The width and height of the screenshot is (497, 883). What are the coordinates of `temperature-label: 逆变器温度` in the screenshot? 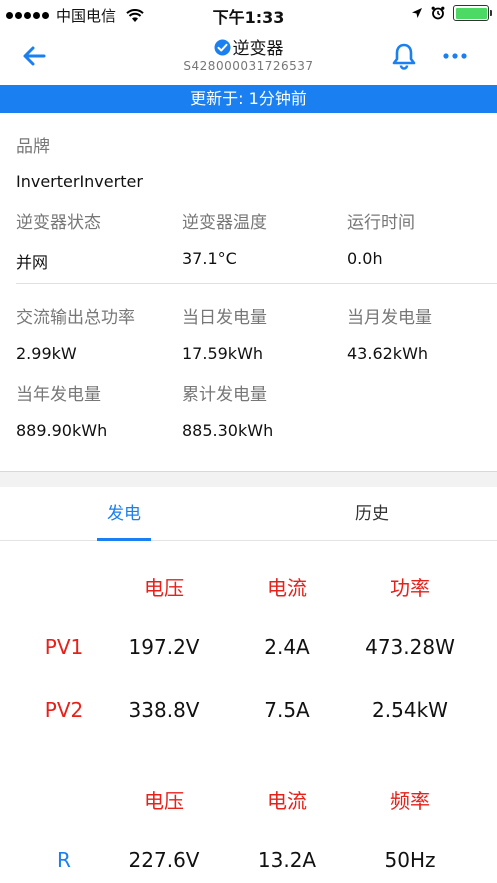 It's located at (224, 223).